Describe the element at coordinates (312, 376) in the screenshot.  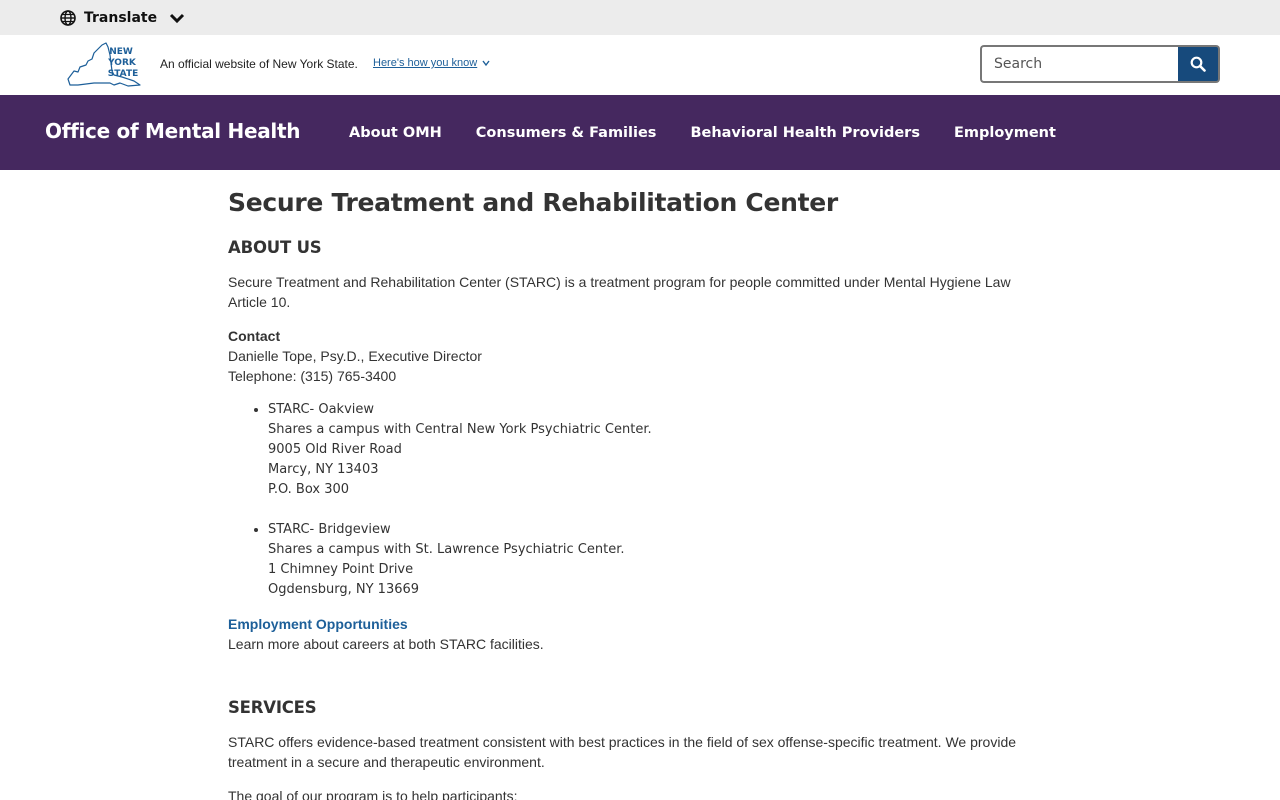
I see `contact-phone: Telephone: (315) 765-3400` at that location.